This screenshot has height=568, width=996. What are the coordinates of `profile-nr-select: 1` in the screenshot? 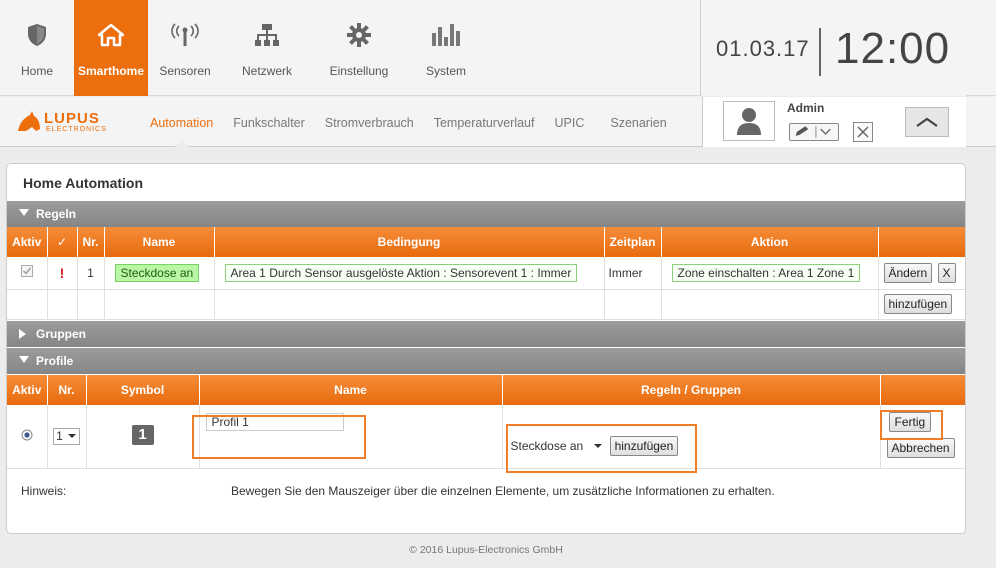 It's located at (66, 436).